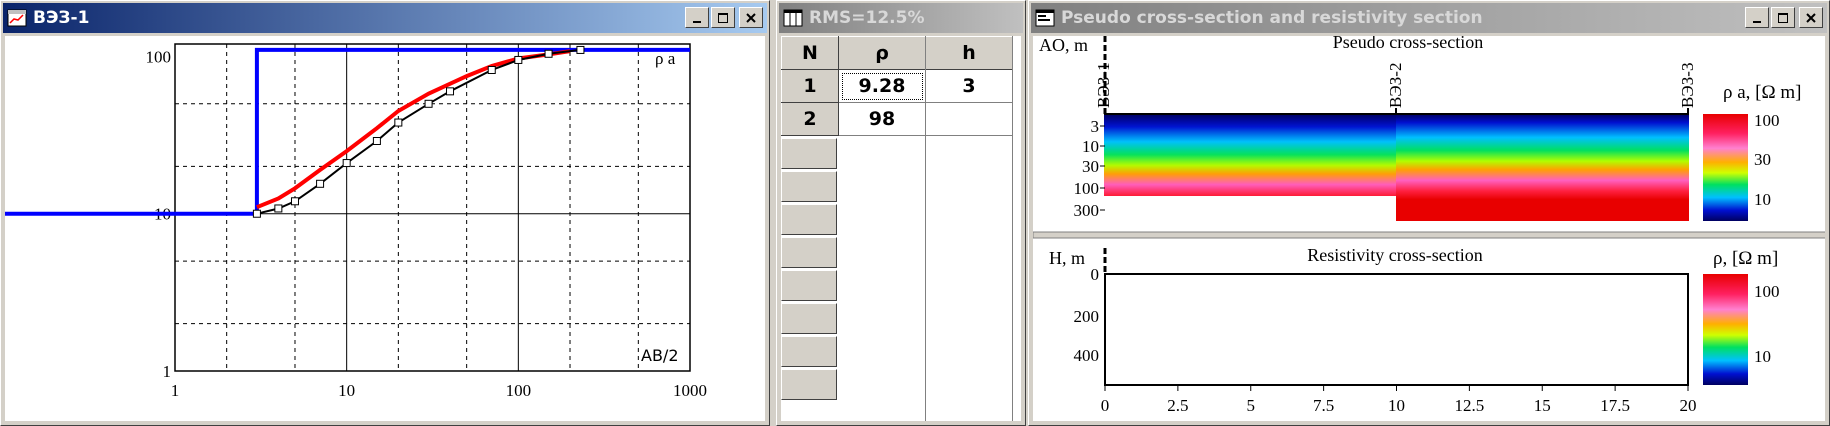  Describe the element at coordinates (1251, 405) in the screenshot. I see `res-x-tick: 5` at that location.